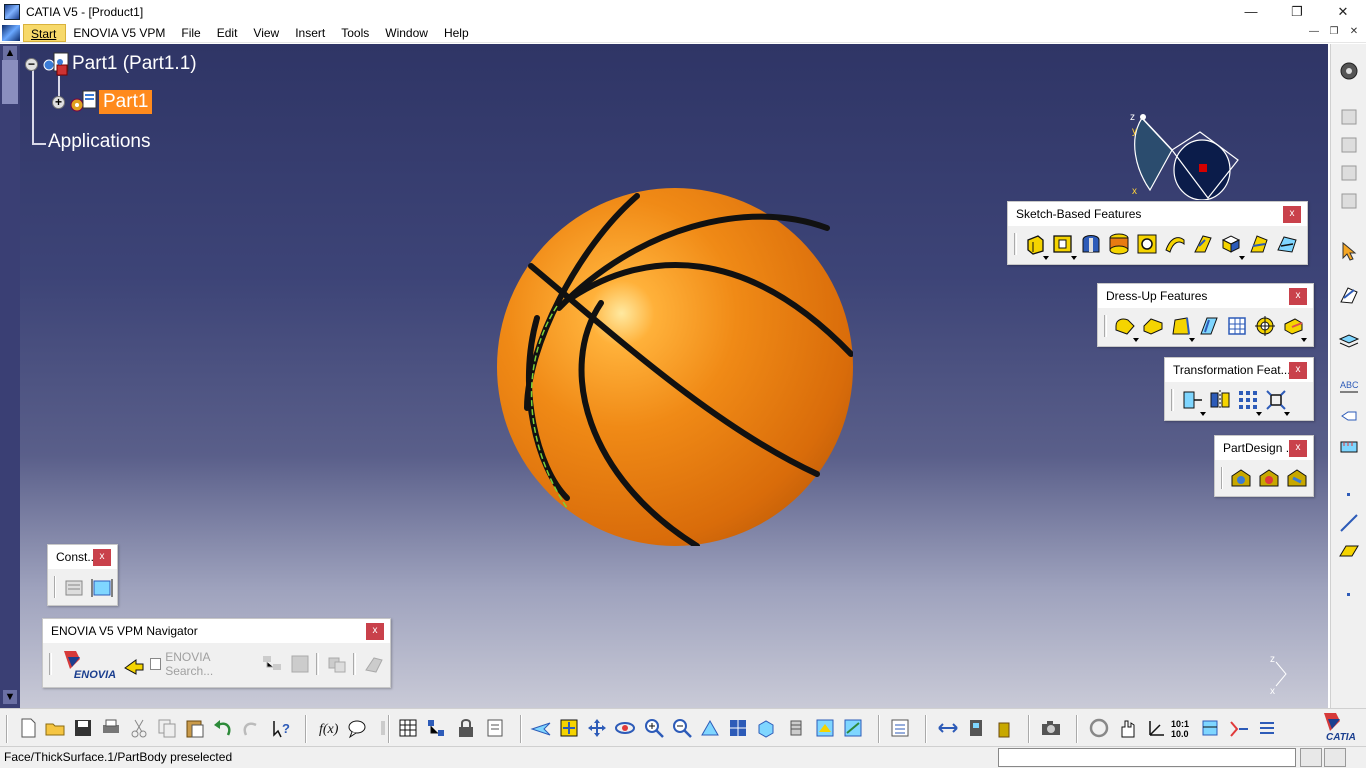  Describe the element at coordinates (251, 728) in the screenshot. I see `redo-icon` at that location.